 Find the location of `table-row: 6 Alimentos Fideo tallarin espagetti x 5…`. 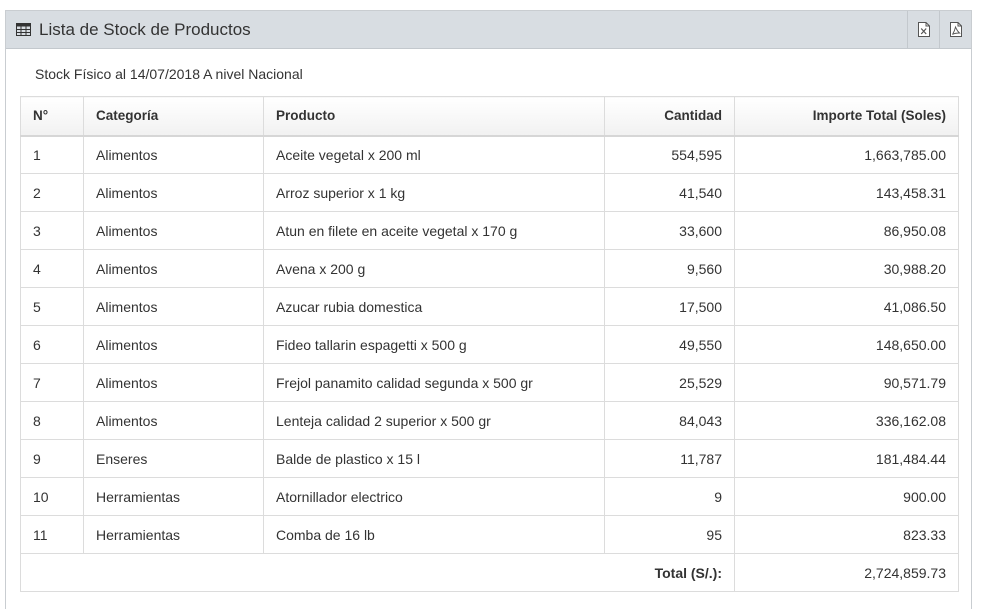

table-row: 6 Alimentos Fideo tallarin espagetti x 5… is located at coordinates (489, 344).